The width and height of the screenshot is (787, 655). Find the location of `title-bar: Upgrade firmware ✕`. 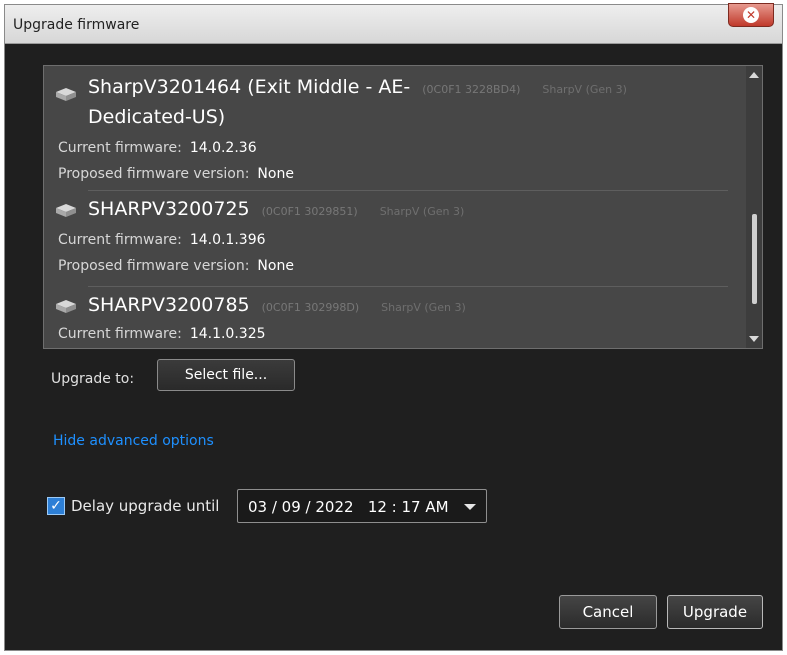

title-bar: Upgrade firmware ✕ is located at coordinates (393, 23).